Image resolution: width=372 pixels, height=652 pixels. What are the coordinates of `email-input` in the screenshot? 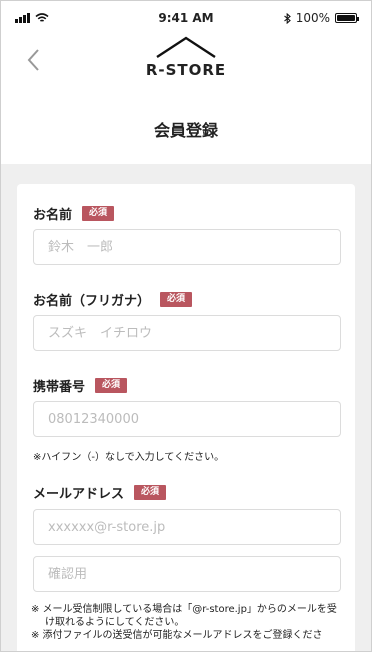 It's located at (187, 527).